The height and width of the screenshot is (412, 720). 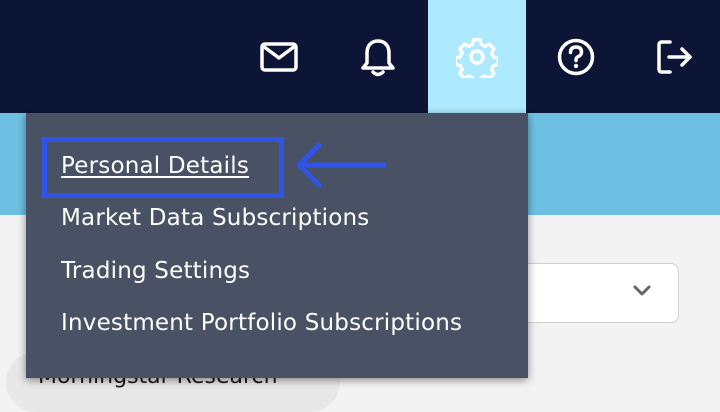 I want to click on highlight-box, so click(x=163, y=167).